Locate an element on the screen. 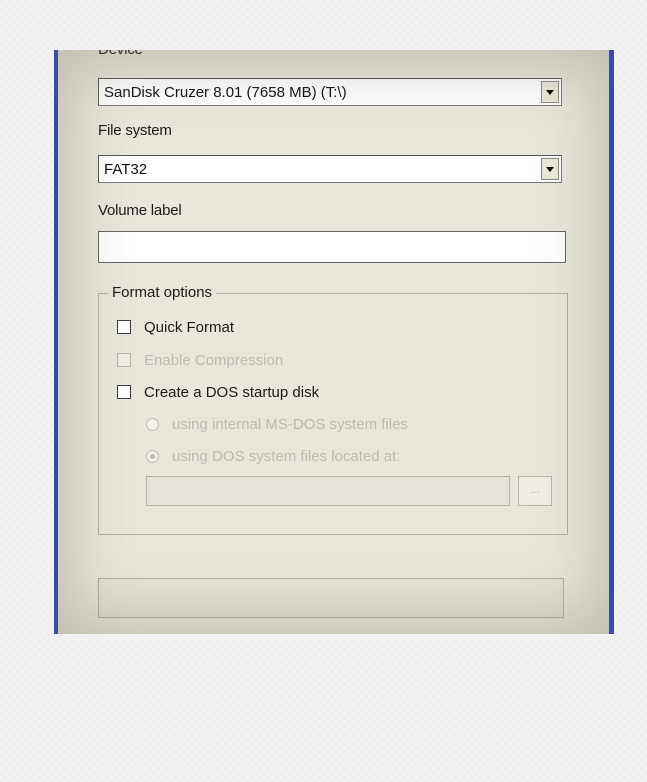  format-options-title: Format options is located at coordinates (162, 292).